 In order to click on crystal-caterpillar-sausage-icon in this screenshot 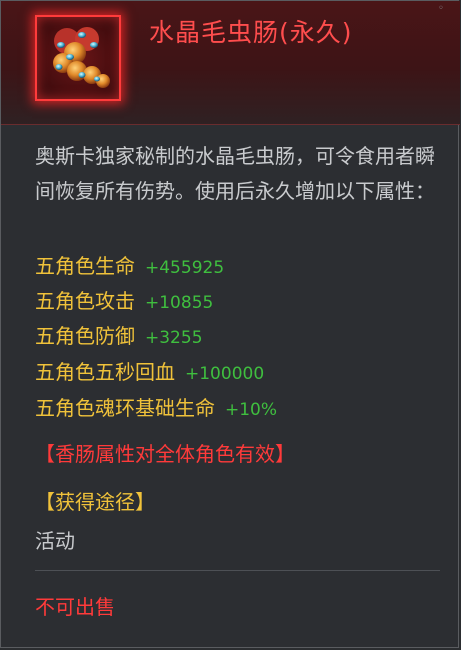, I will do `click(81, 57)`.